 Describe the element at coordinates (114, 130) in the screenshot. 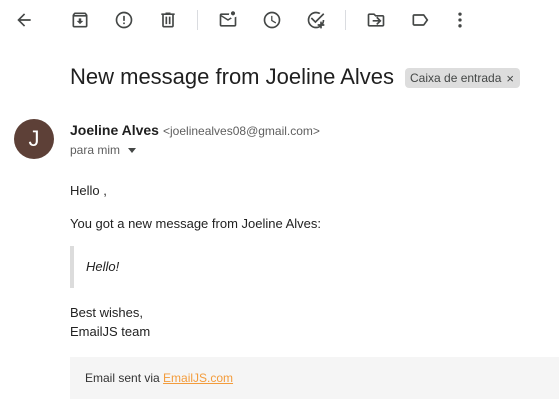

I see `sender-name: Joeline Alves` at that location.